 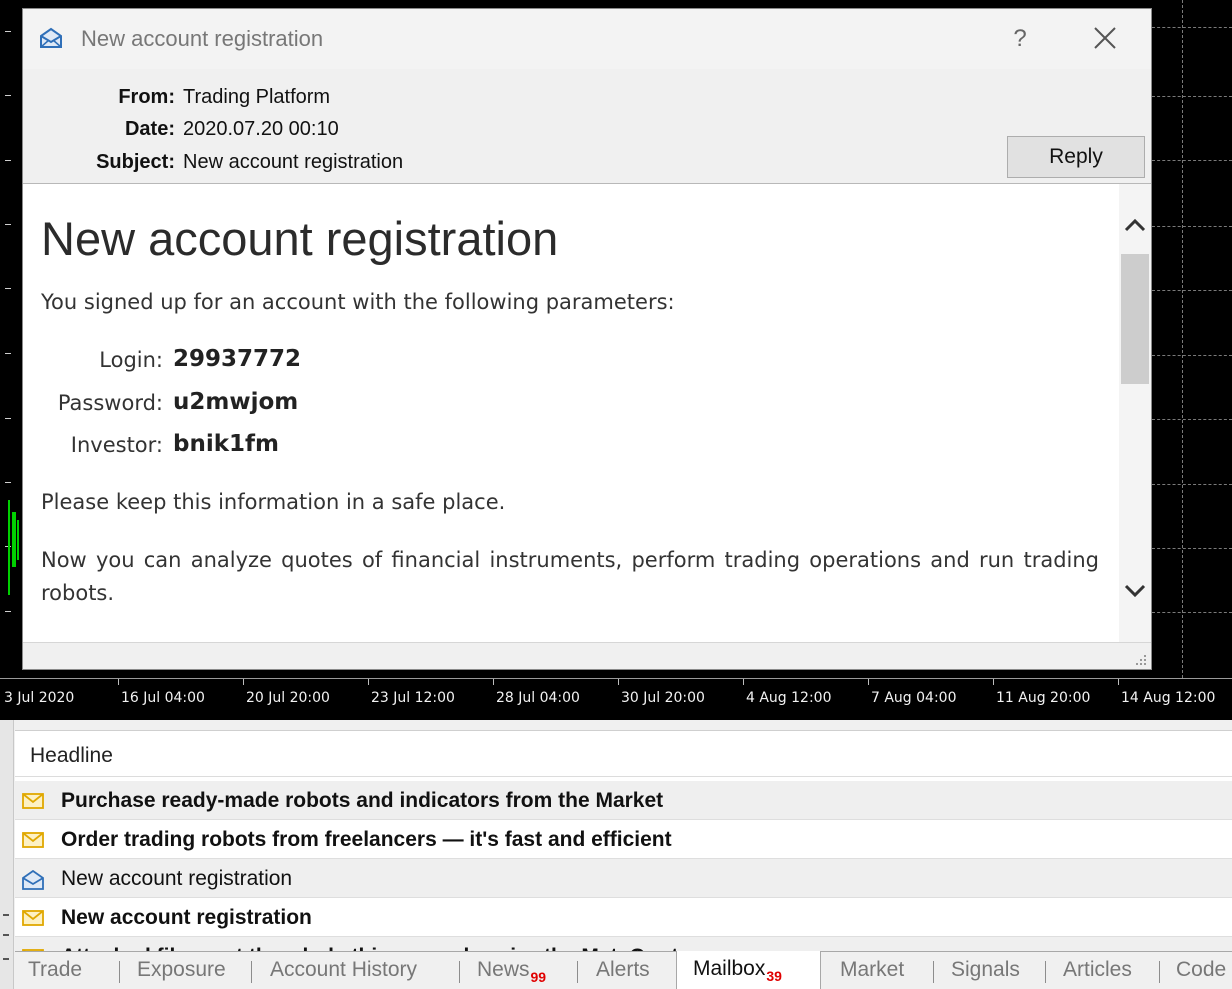 I want to click on headline-column-header: Headline, so click(x=623, y=754).